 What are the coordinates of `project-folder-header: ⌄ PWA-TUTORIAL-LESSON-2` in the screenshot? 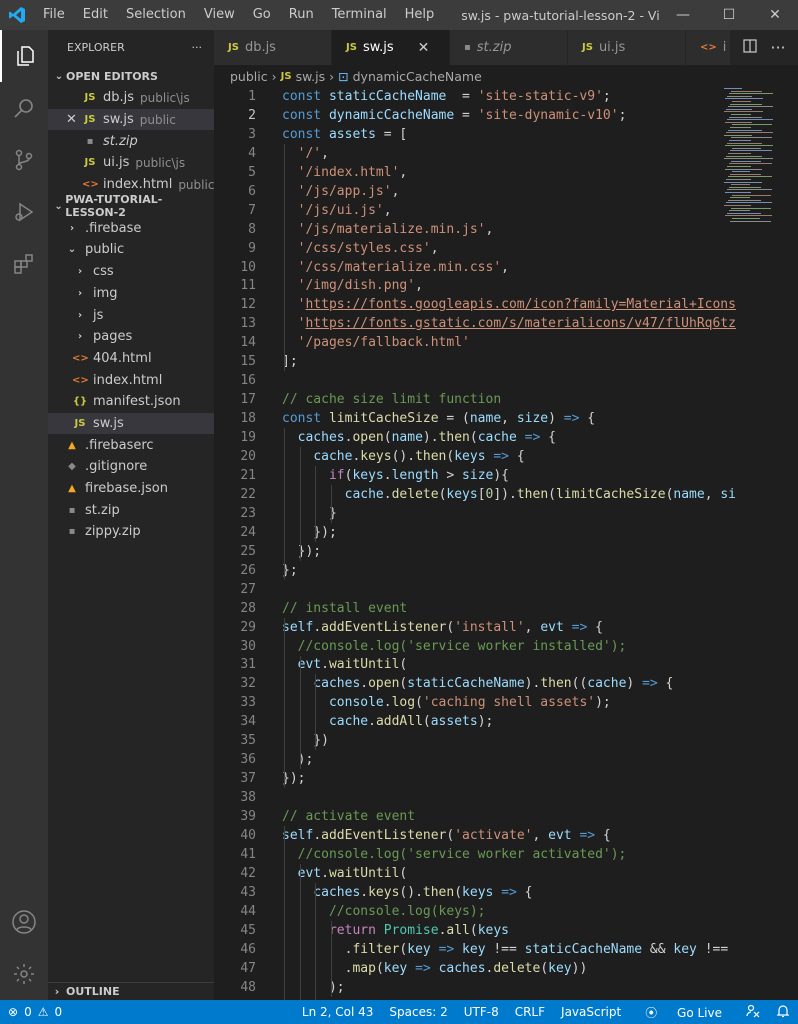 It's located at (131, 206).